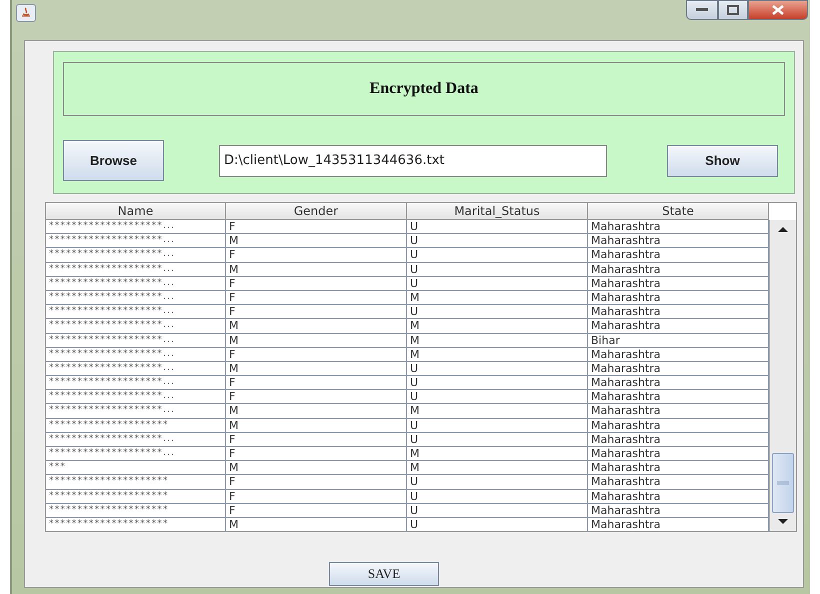 The height and width of the screenshot is (594, 820). I want to click on table-cell: Bihar, so click(678, 341).